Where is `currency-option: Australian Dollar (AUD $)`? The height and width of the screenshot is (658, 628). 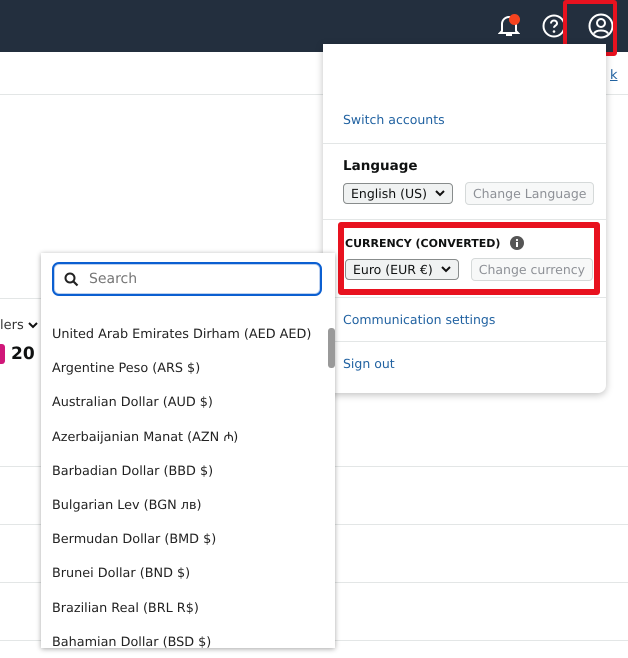
currency-option: Australian Dollar (AUD $) is located at coordinates (189, 403).